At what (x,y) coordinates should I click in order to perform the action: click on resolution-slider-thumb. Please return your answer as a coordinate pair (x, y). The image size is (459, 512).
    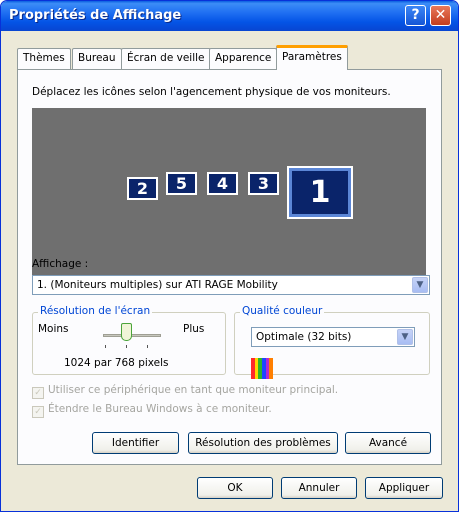
    Looking at the image, I should click on (126, 332).